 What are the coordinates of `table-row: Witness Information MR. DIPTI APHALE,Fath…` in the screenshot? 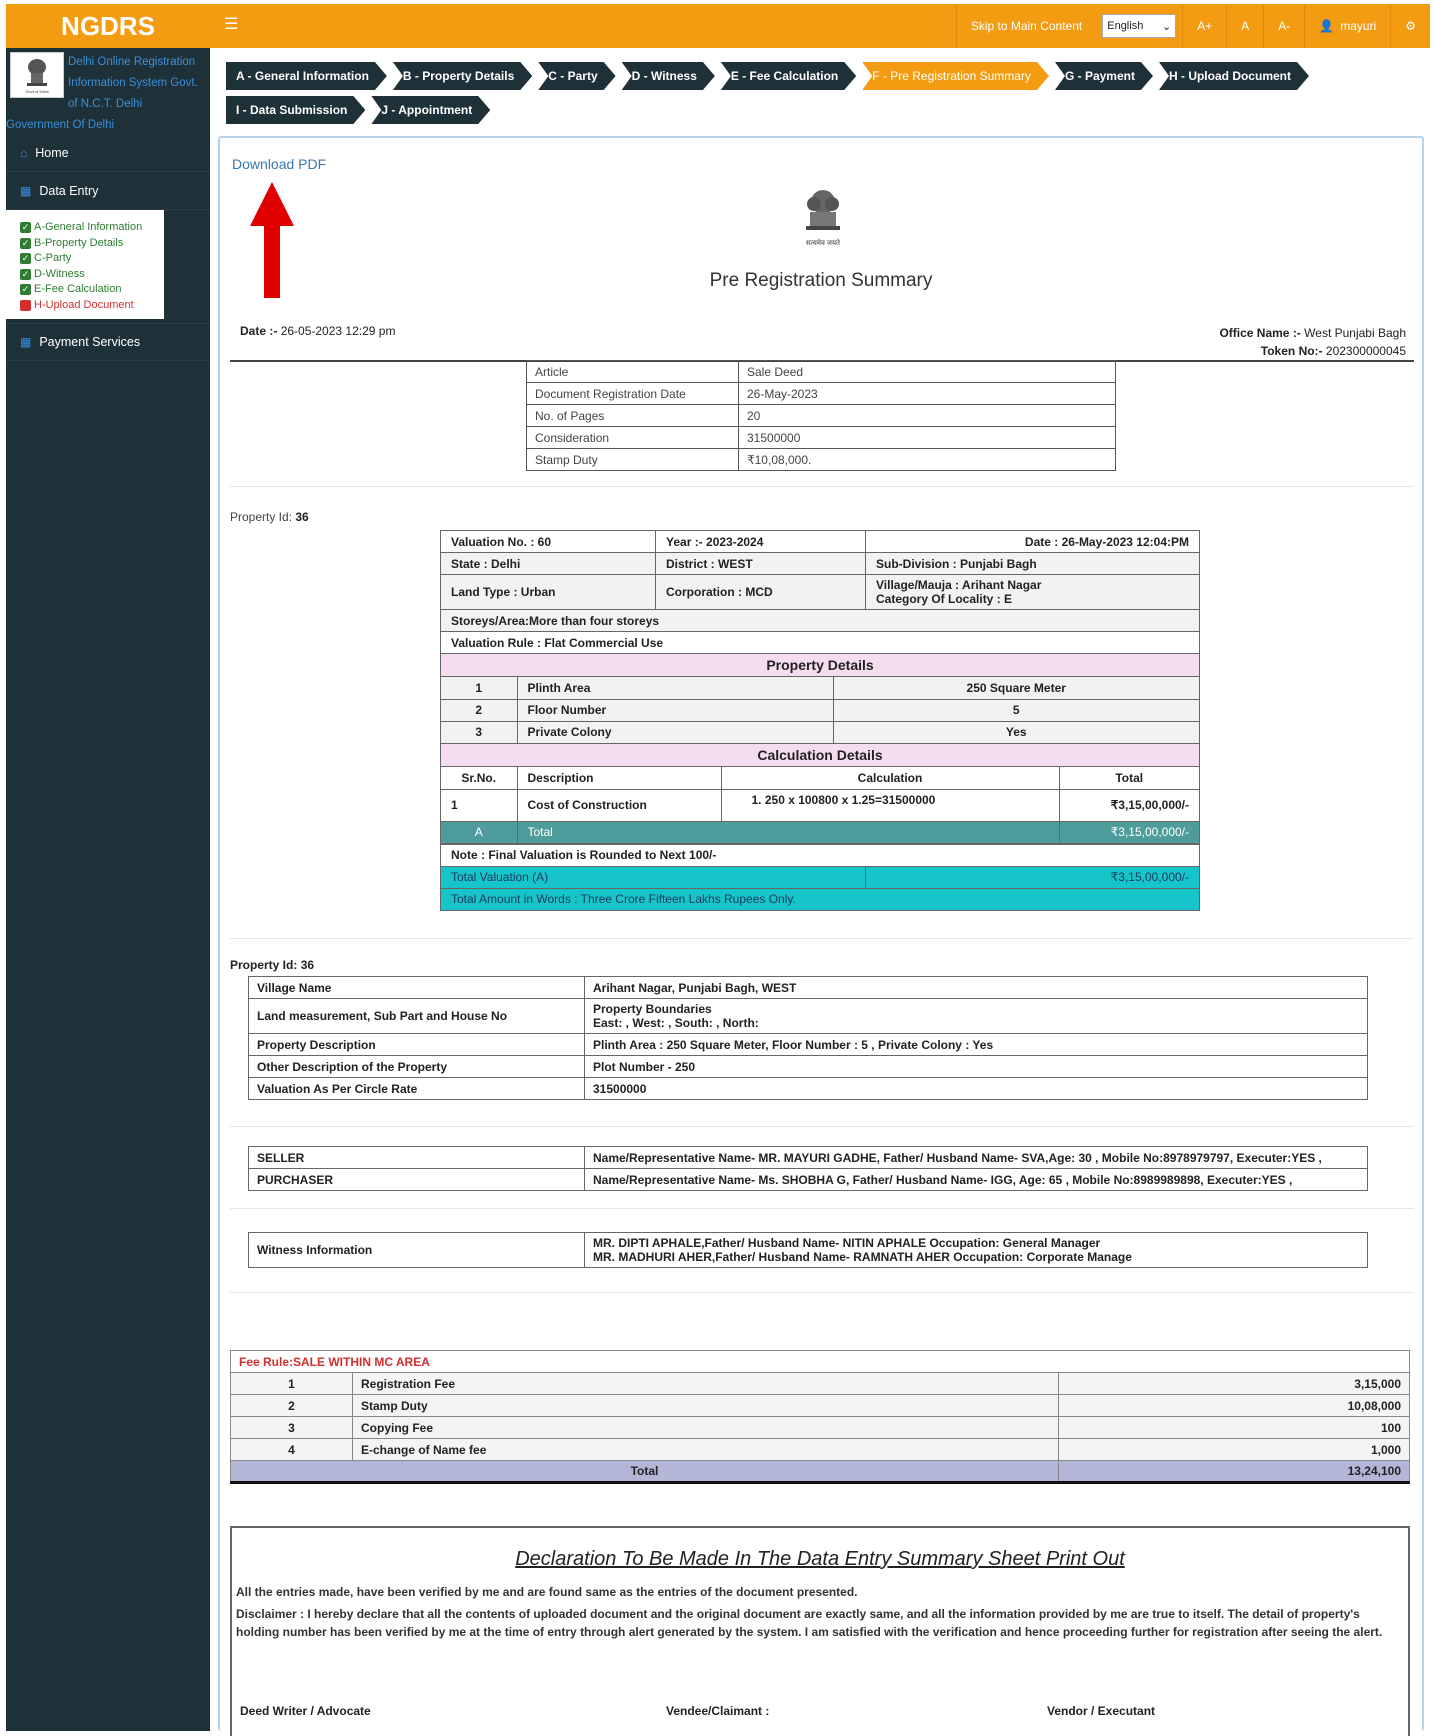 It's located at (808, 1250).